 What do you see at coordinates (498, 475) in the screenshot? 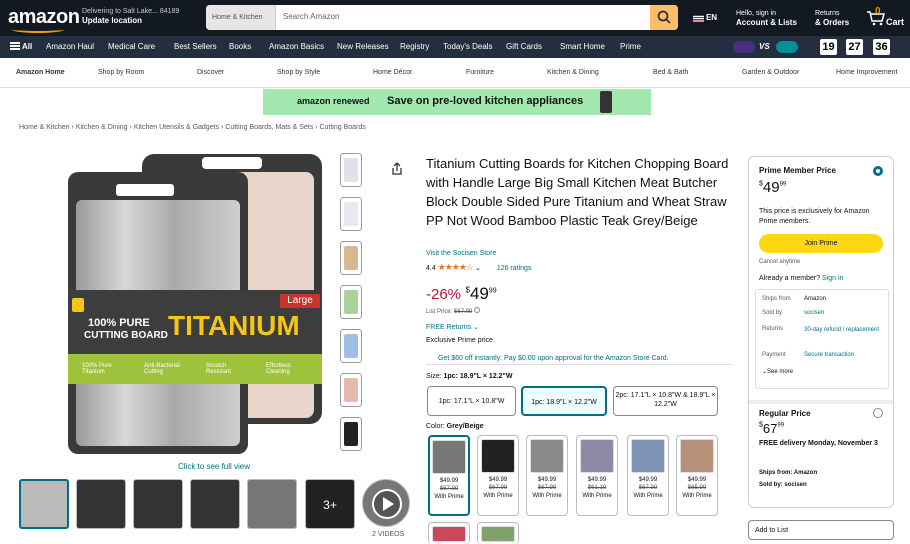
I see `color-swatch-2: $49.99 $67.99 With Prime` at bounding box center [498, 475].